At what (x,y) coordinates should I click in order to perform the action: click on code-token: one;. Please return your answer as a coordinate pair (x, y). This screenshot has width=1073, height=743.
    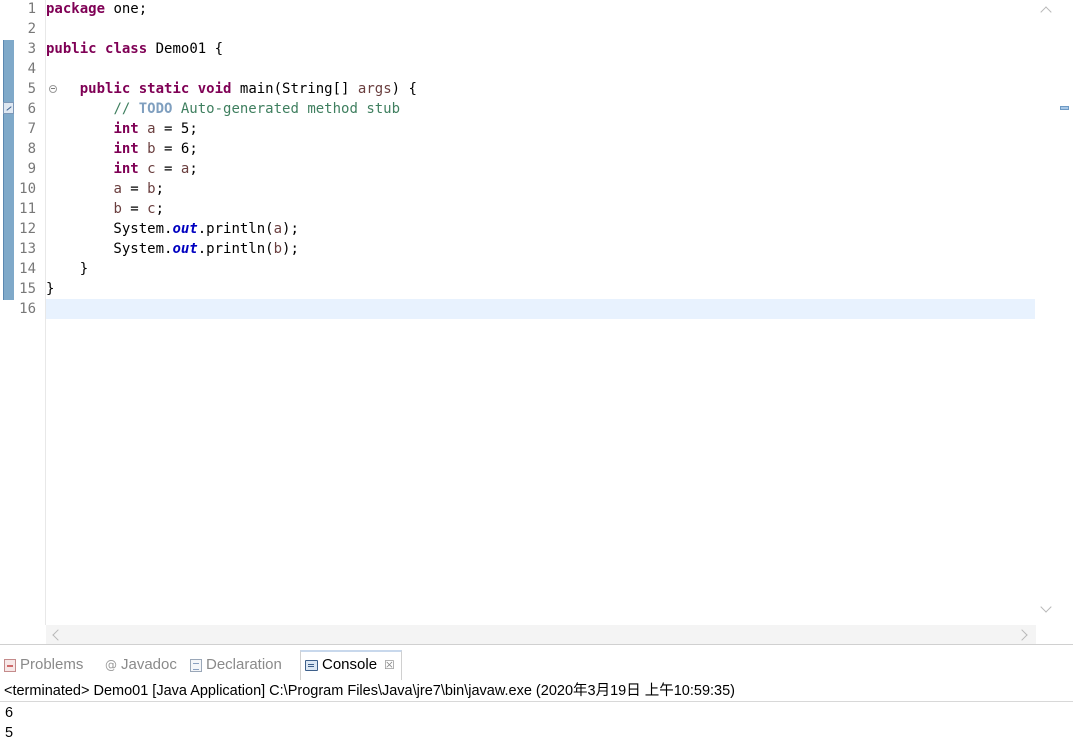
    Looking at the image, I should click on (126, 9).